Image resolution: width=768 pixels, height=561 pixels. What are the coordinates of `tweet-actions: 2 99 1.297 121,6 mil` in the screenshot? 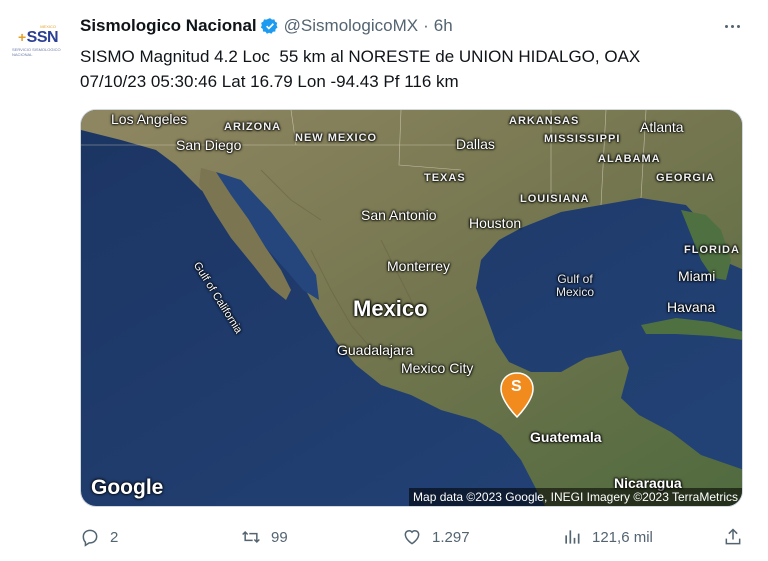 It's located at (415, 537).